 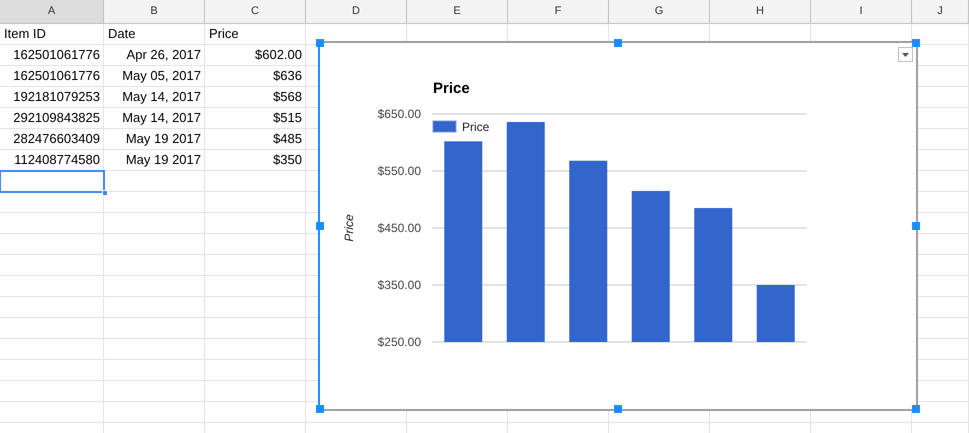 What do you see at coordinates (255, 55) in the screenshot?
I see `table-cell: $602.00` at bounding box center [255, 55].